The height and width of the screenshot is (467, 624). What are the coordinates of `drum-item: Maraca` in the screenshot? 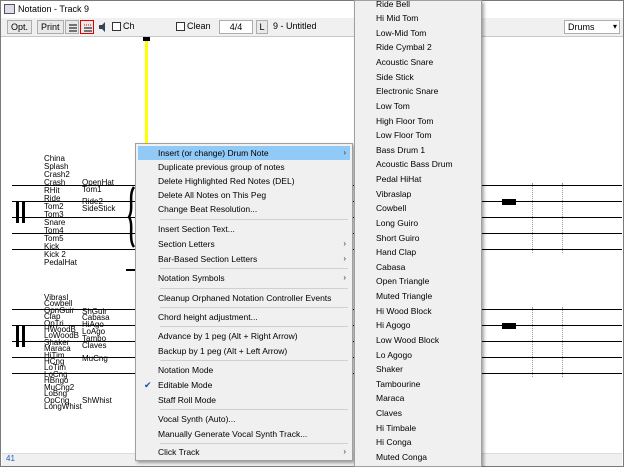 It's located at (418, 398).